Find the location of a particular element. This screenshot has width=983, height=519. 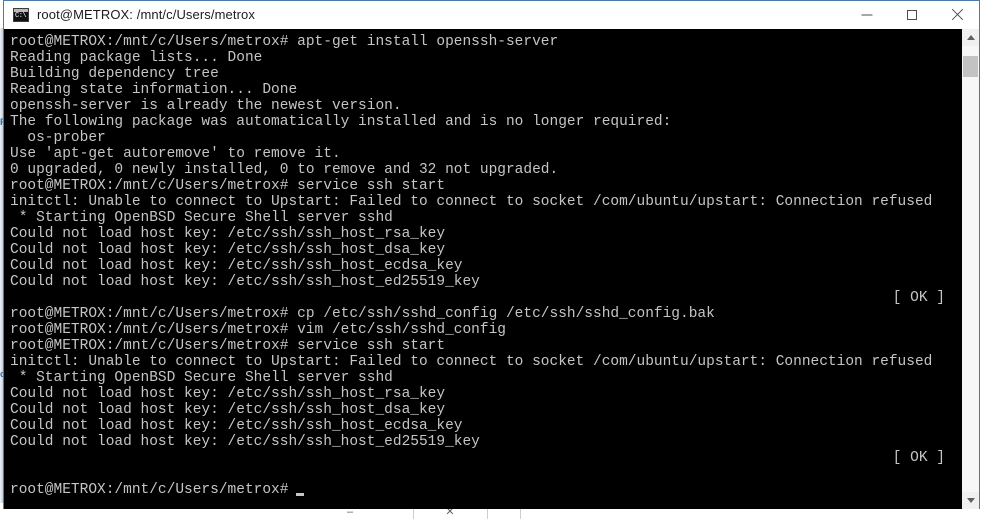

close-icon is located at coordinates (957, 15).